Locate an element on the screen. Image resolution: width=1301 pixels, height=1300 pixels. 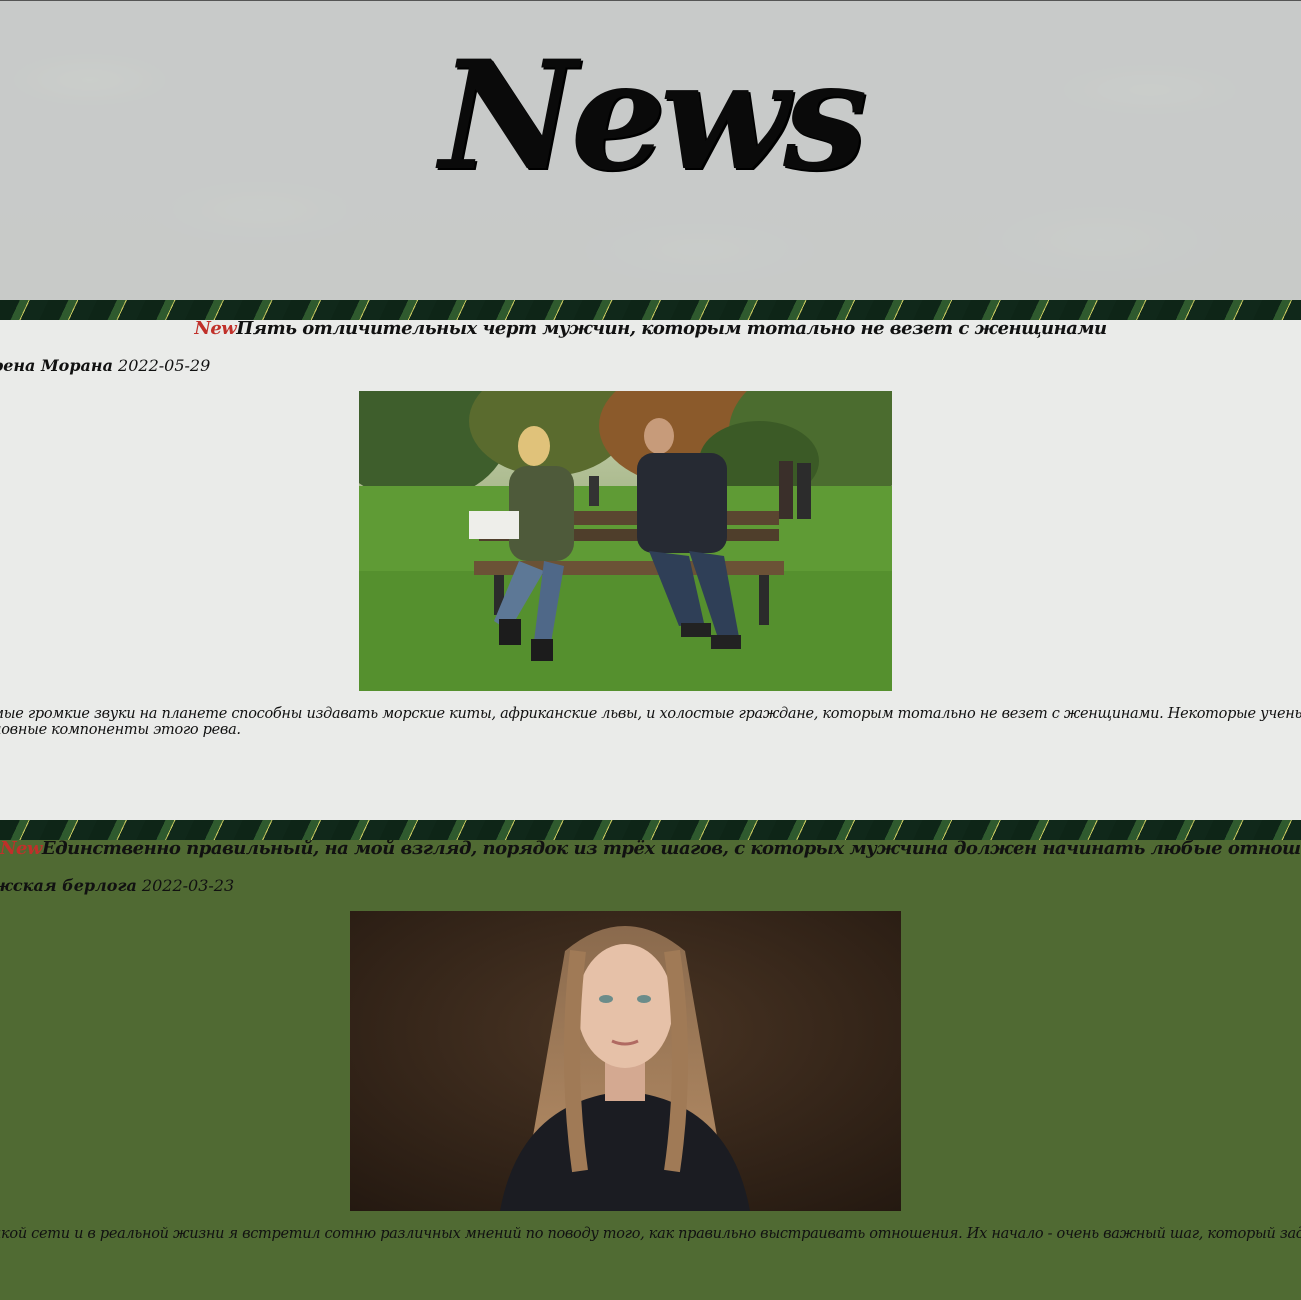
article-meta: рена Морана 2022-05-29 is located at coordinates (105, 365).